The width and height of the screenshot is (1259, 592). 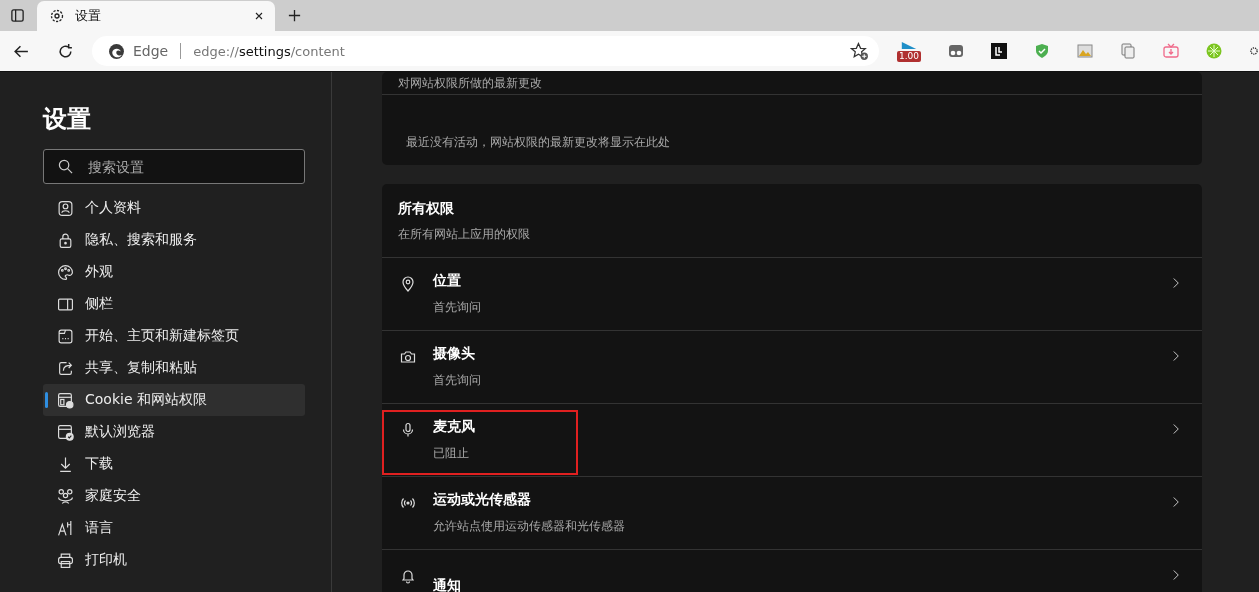 What do you see at coordinates (464, 234) in the screenshot?
I see `card-subtitle: 在所有网站上应用的权限` at bounding box center [464, 234].